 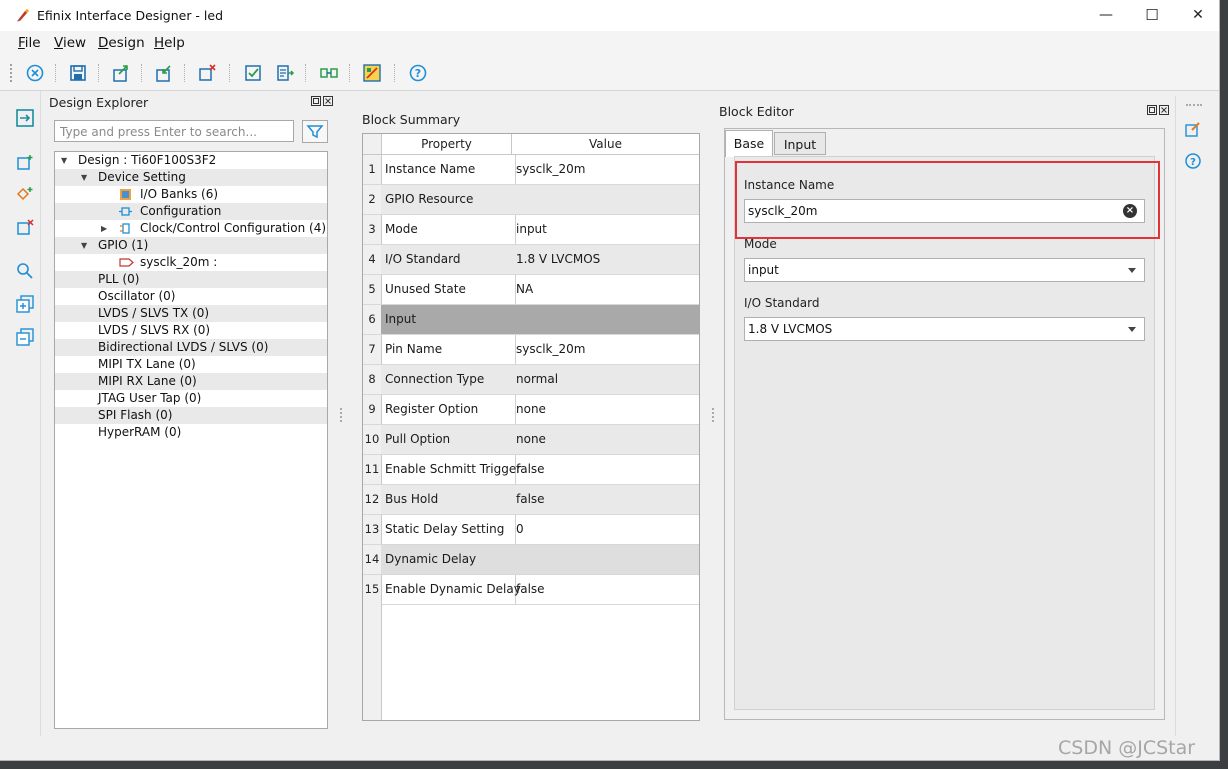 What do you see at coordinates (448, 170) in the screenshot?
I see `property-cell: Instance Name` at bounding box center [448, 170].